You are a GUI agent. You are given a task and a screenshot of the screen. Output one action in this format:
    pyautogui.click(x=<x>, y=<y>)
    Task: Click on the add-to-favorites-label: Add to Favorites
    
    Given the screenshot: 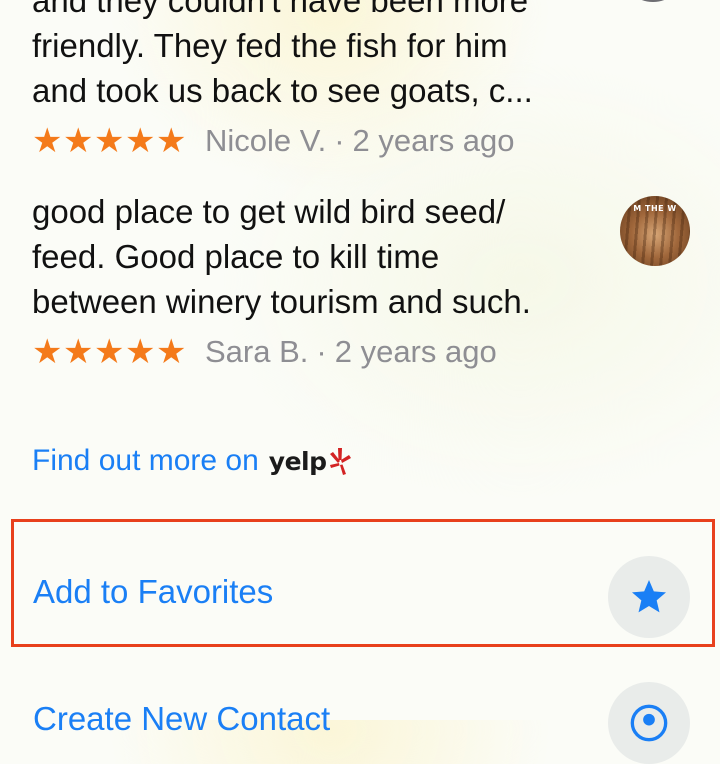 What is the action you would take?
    pyautogui.click(x=153, y=592)
    